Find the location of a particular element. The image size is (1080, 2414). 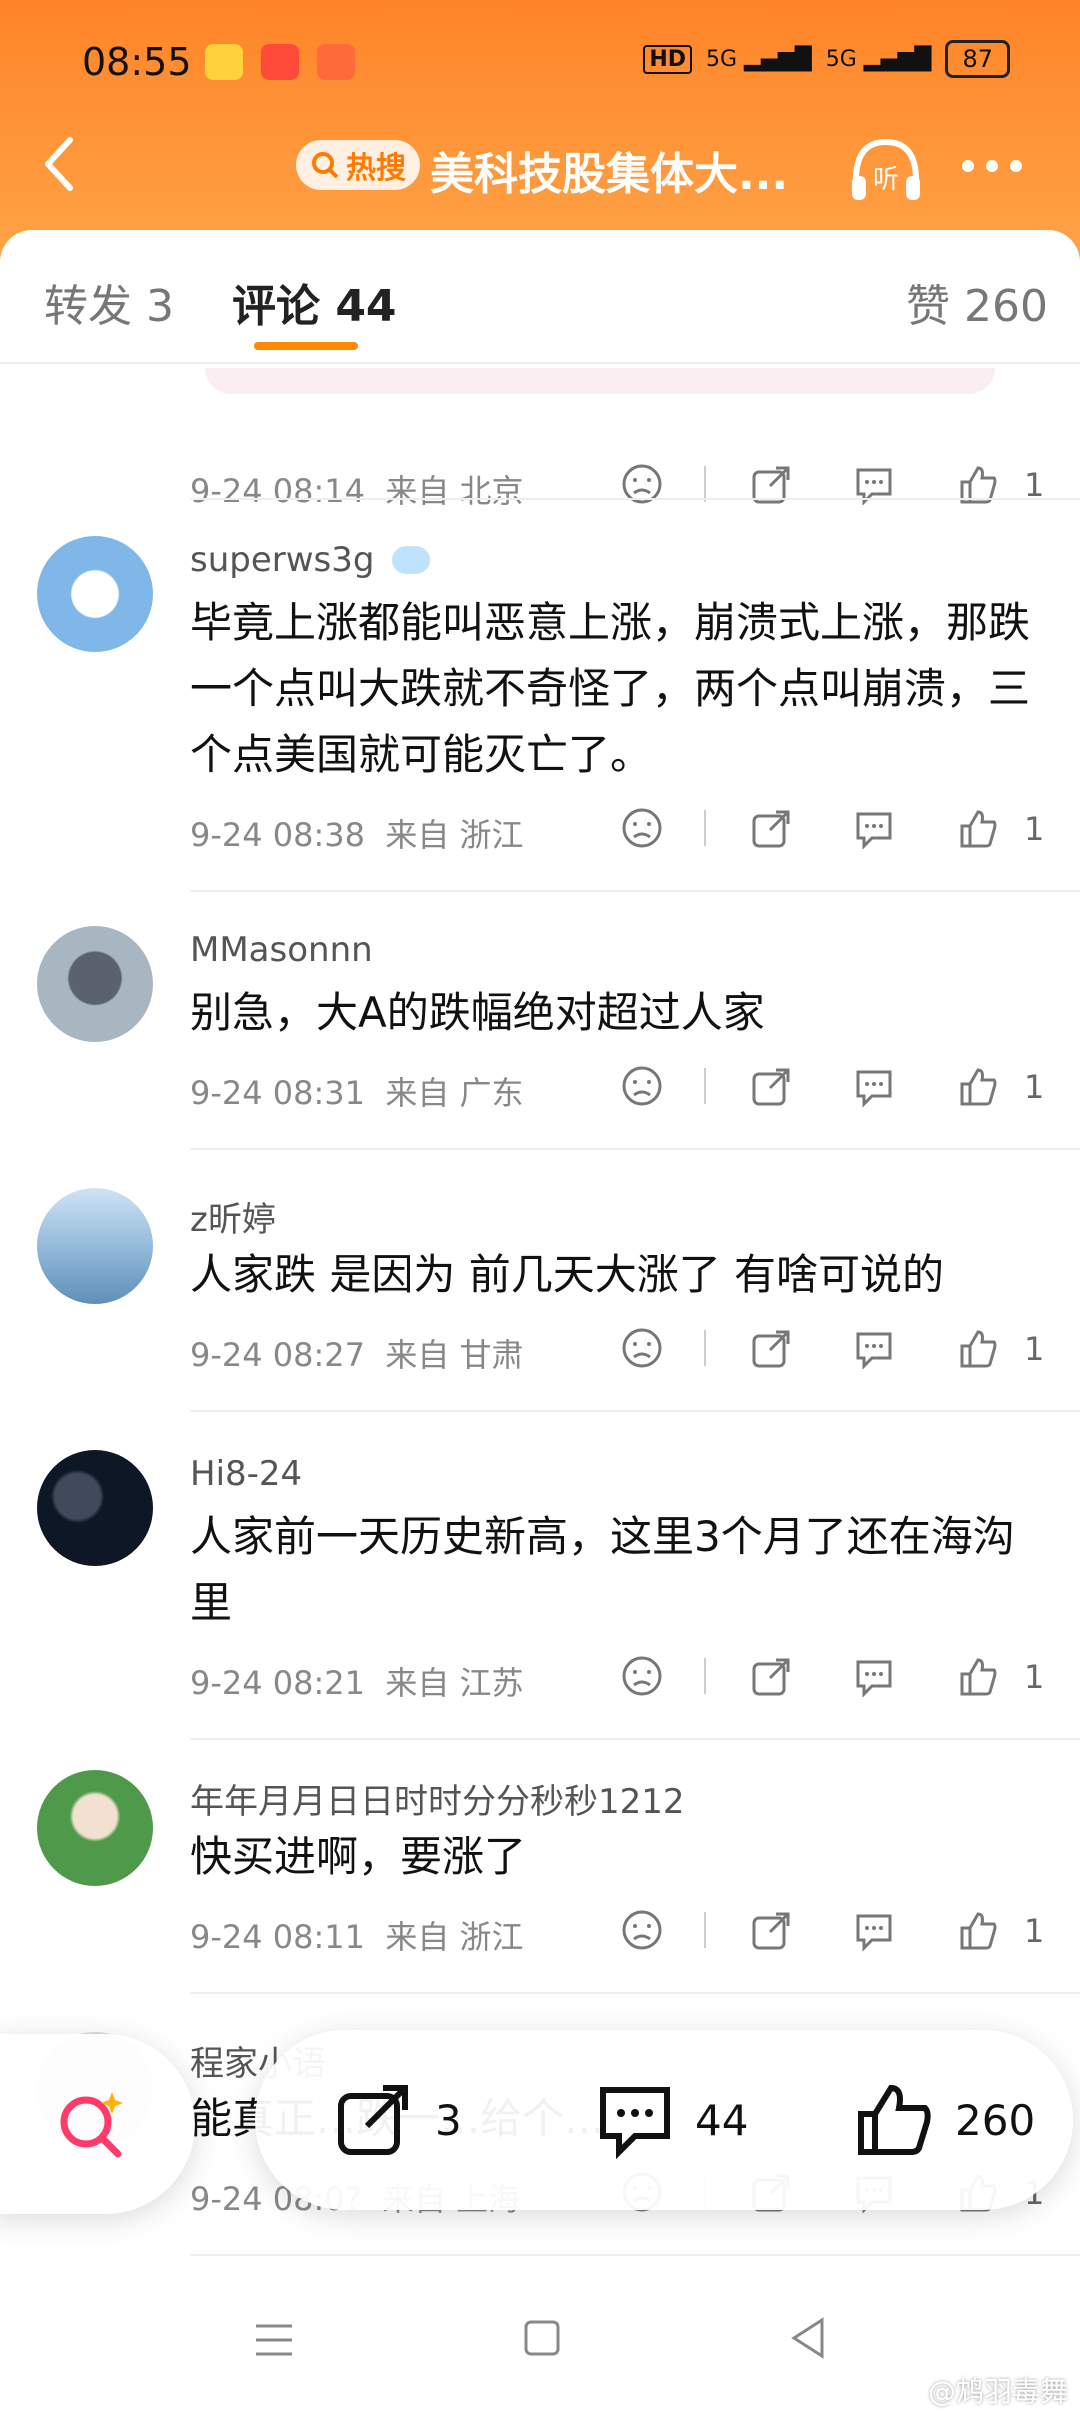

weibo-app-icon is located at coordinates (224, 62).